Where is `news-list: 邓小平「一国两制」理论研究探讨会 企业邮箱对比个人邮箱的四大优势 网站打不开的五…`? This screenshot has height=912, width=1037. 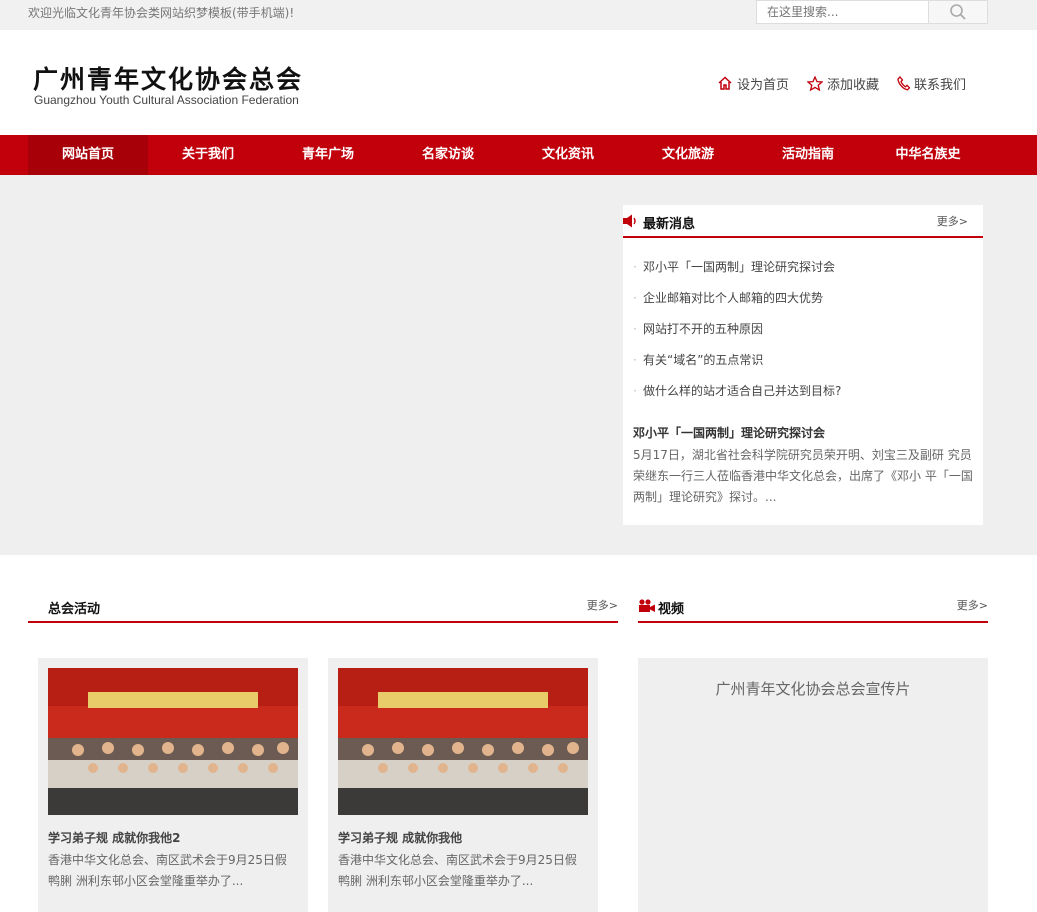 news-list: 邓小平「一国两制」理论研究探讨会 企业邮箱对比个人邮箱的四大优势 网站打不开的五… is located at coordinates (737, 336).